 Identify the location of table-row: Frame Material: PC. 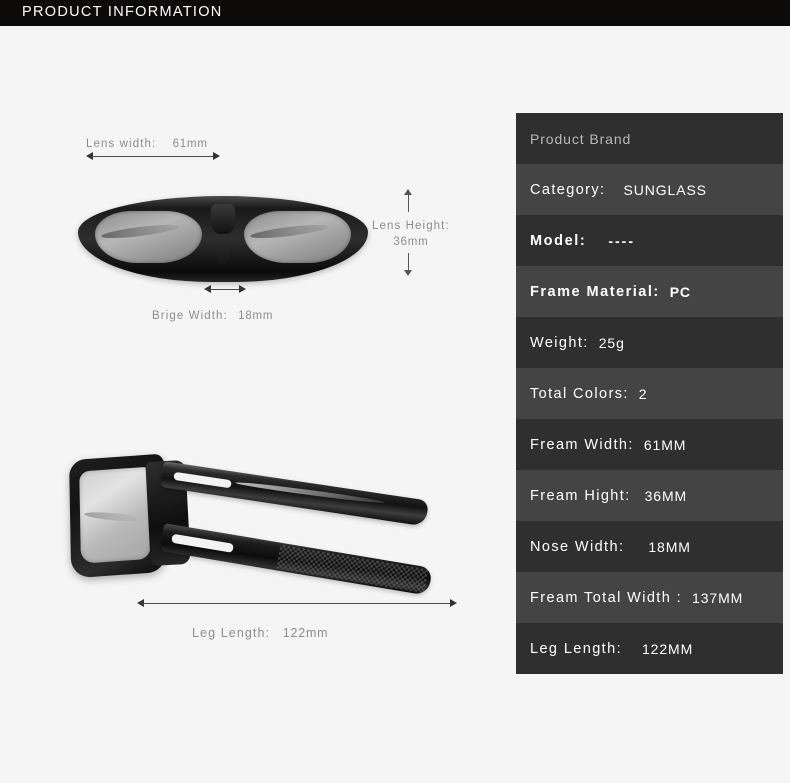
(649, 291).